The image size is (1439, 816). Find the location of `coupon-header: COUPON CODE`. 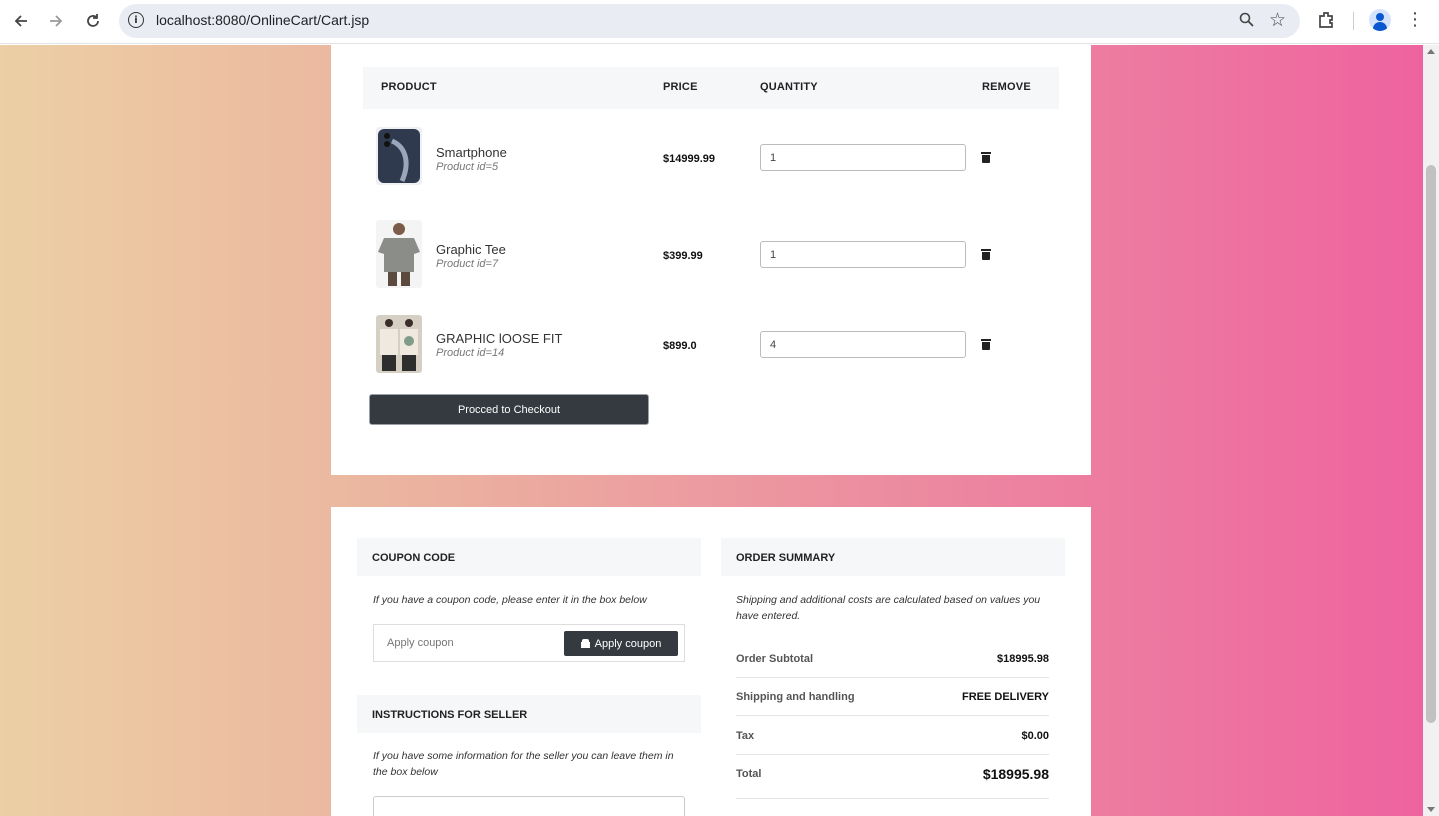

coupon-header: COUPON CODE is located at coordinates (529, 557).